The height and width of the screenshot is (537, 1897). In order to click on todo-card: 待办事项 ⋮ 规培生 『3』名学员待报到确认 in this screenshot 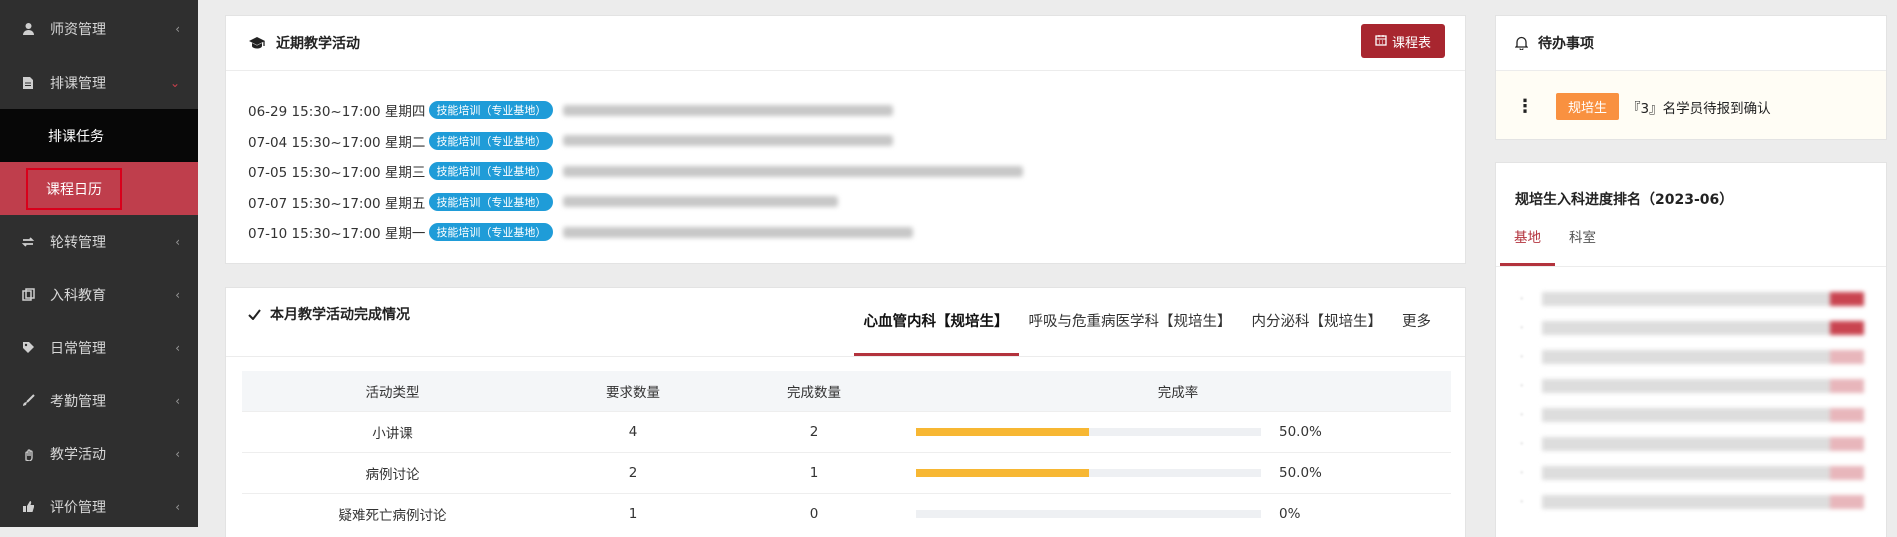, I will do `click(1691, 77)`.